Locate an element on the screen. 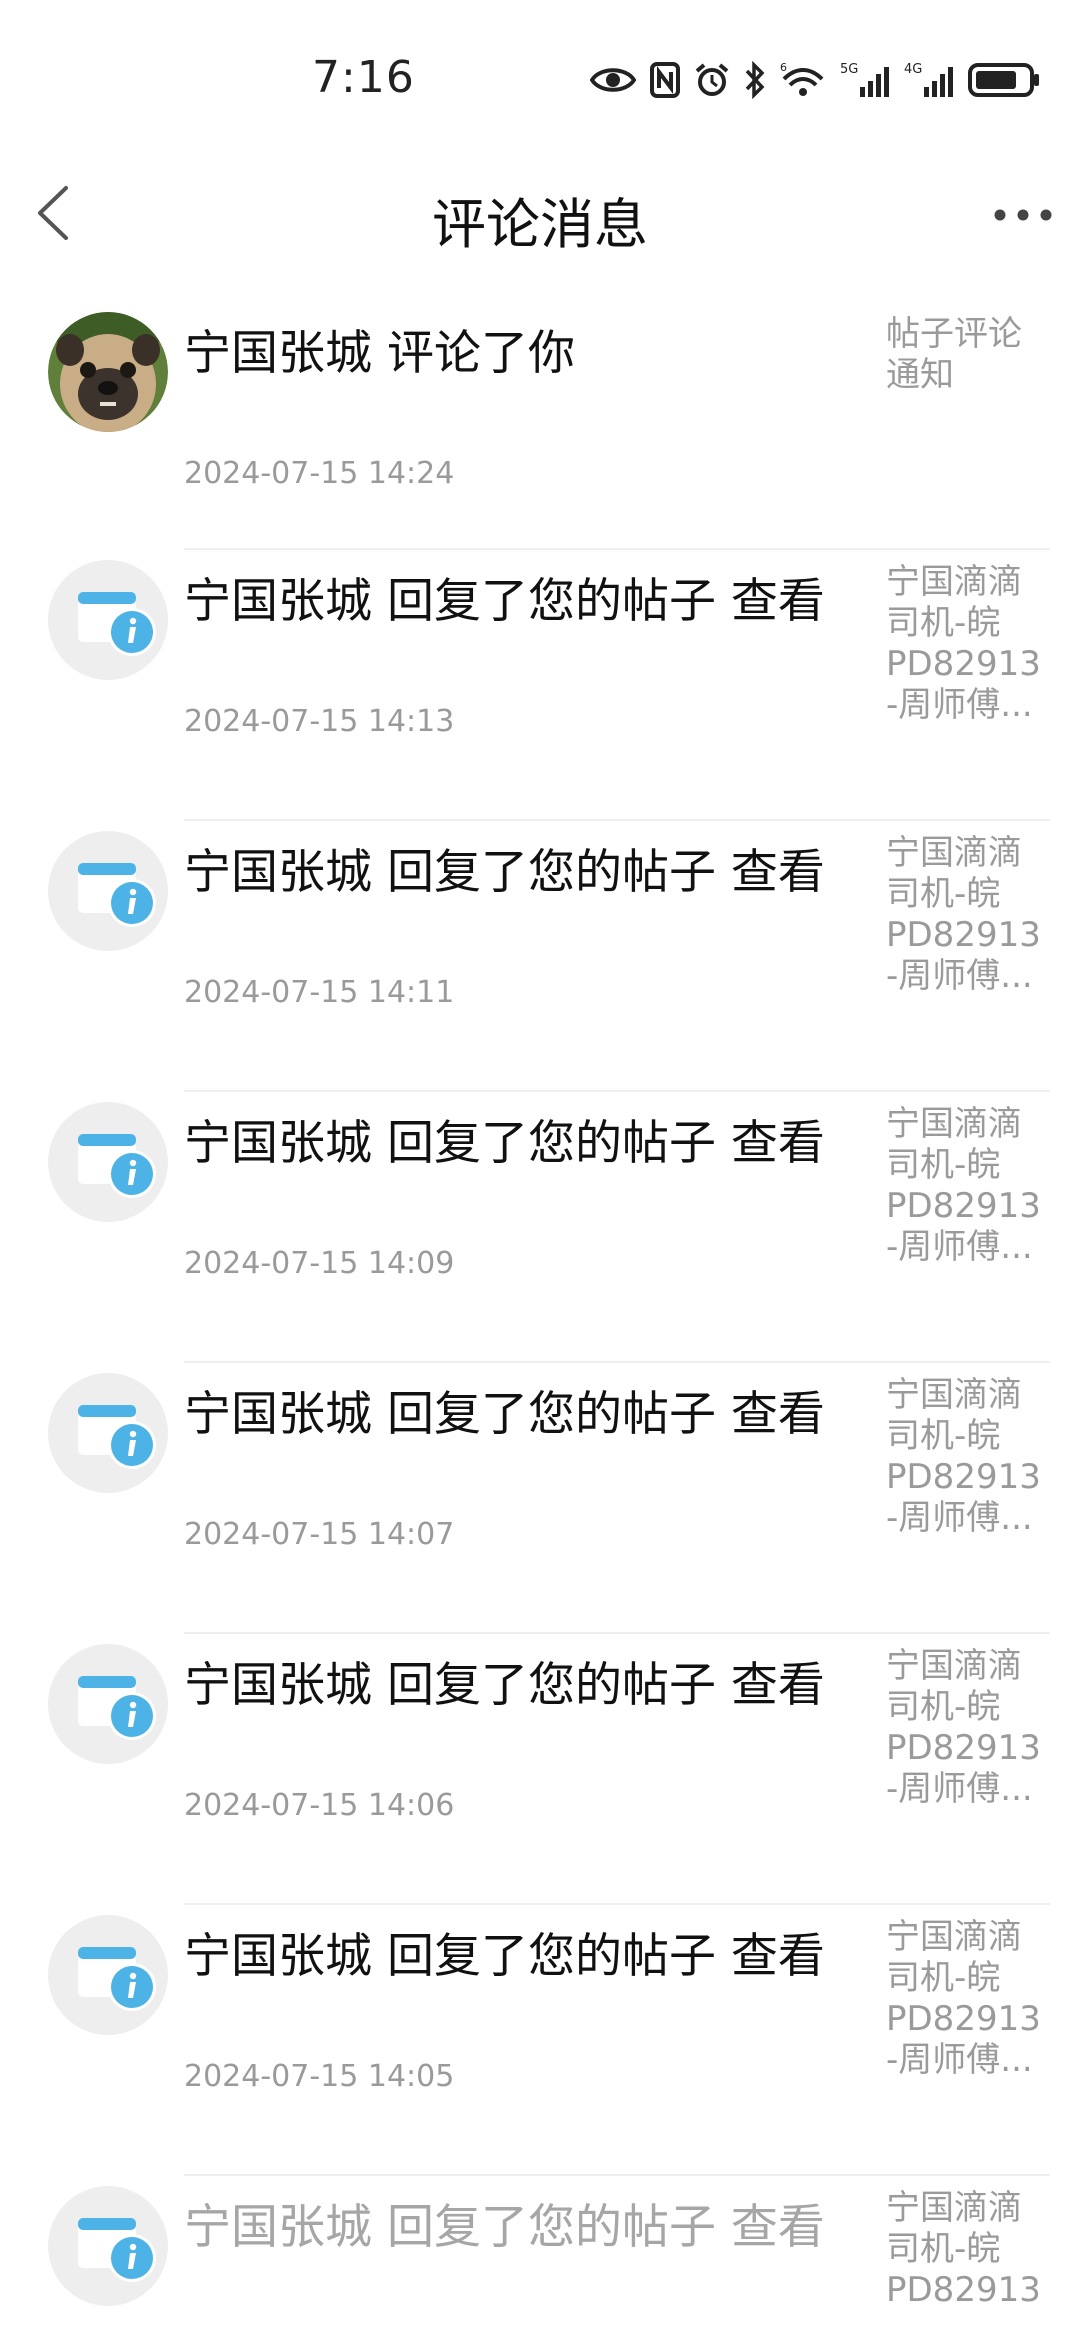 This screenshot has height=2340, width=1080. source-line: 帖子评论 is located at coordinates (954, 334).